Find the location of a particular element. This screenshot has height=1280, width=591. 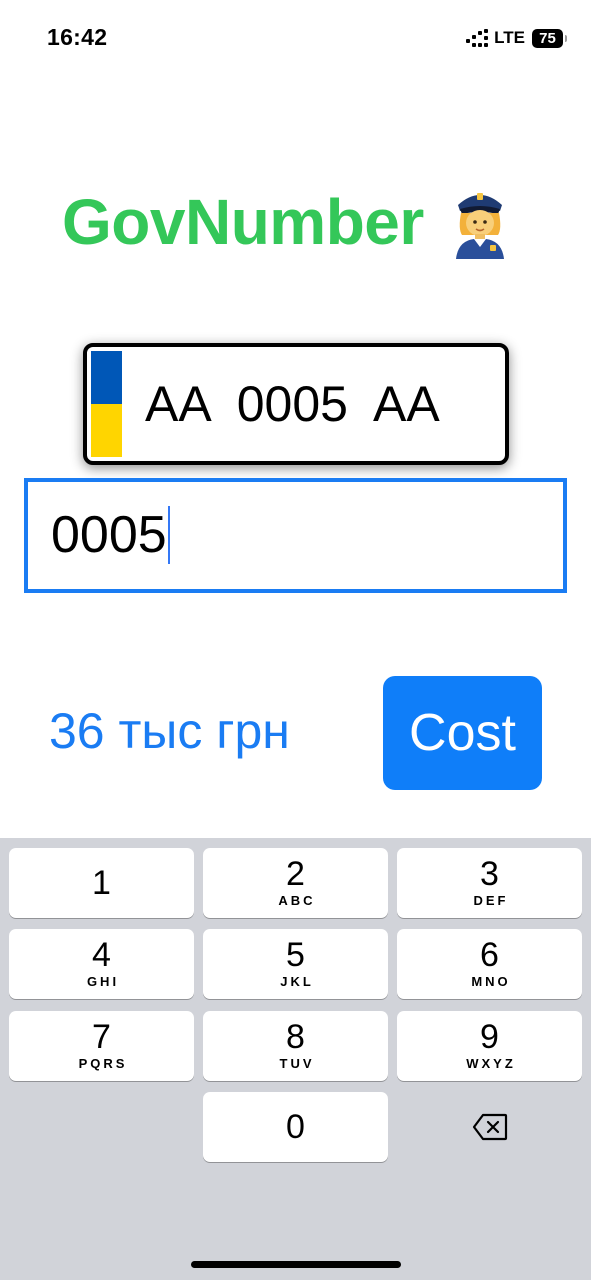

key-9: 9 WXYZ is located at coordinates (489, 1046).